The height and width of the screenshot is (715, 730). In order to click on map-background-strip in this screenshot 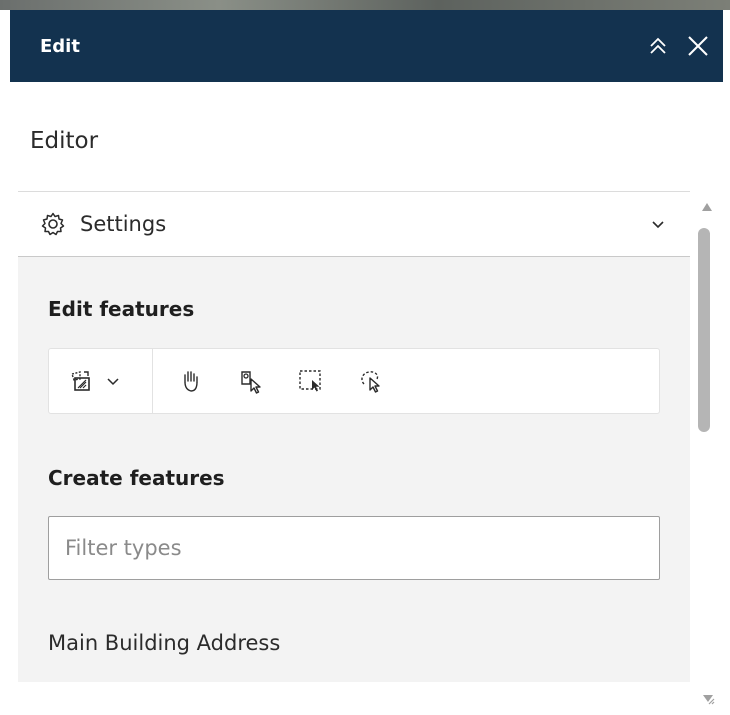, I will do `click(365, 5)`.